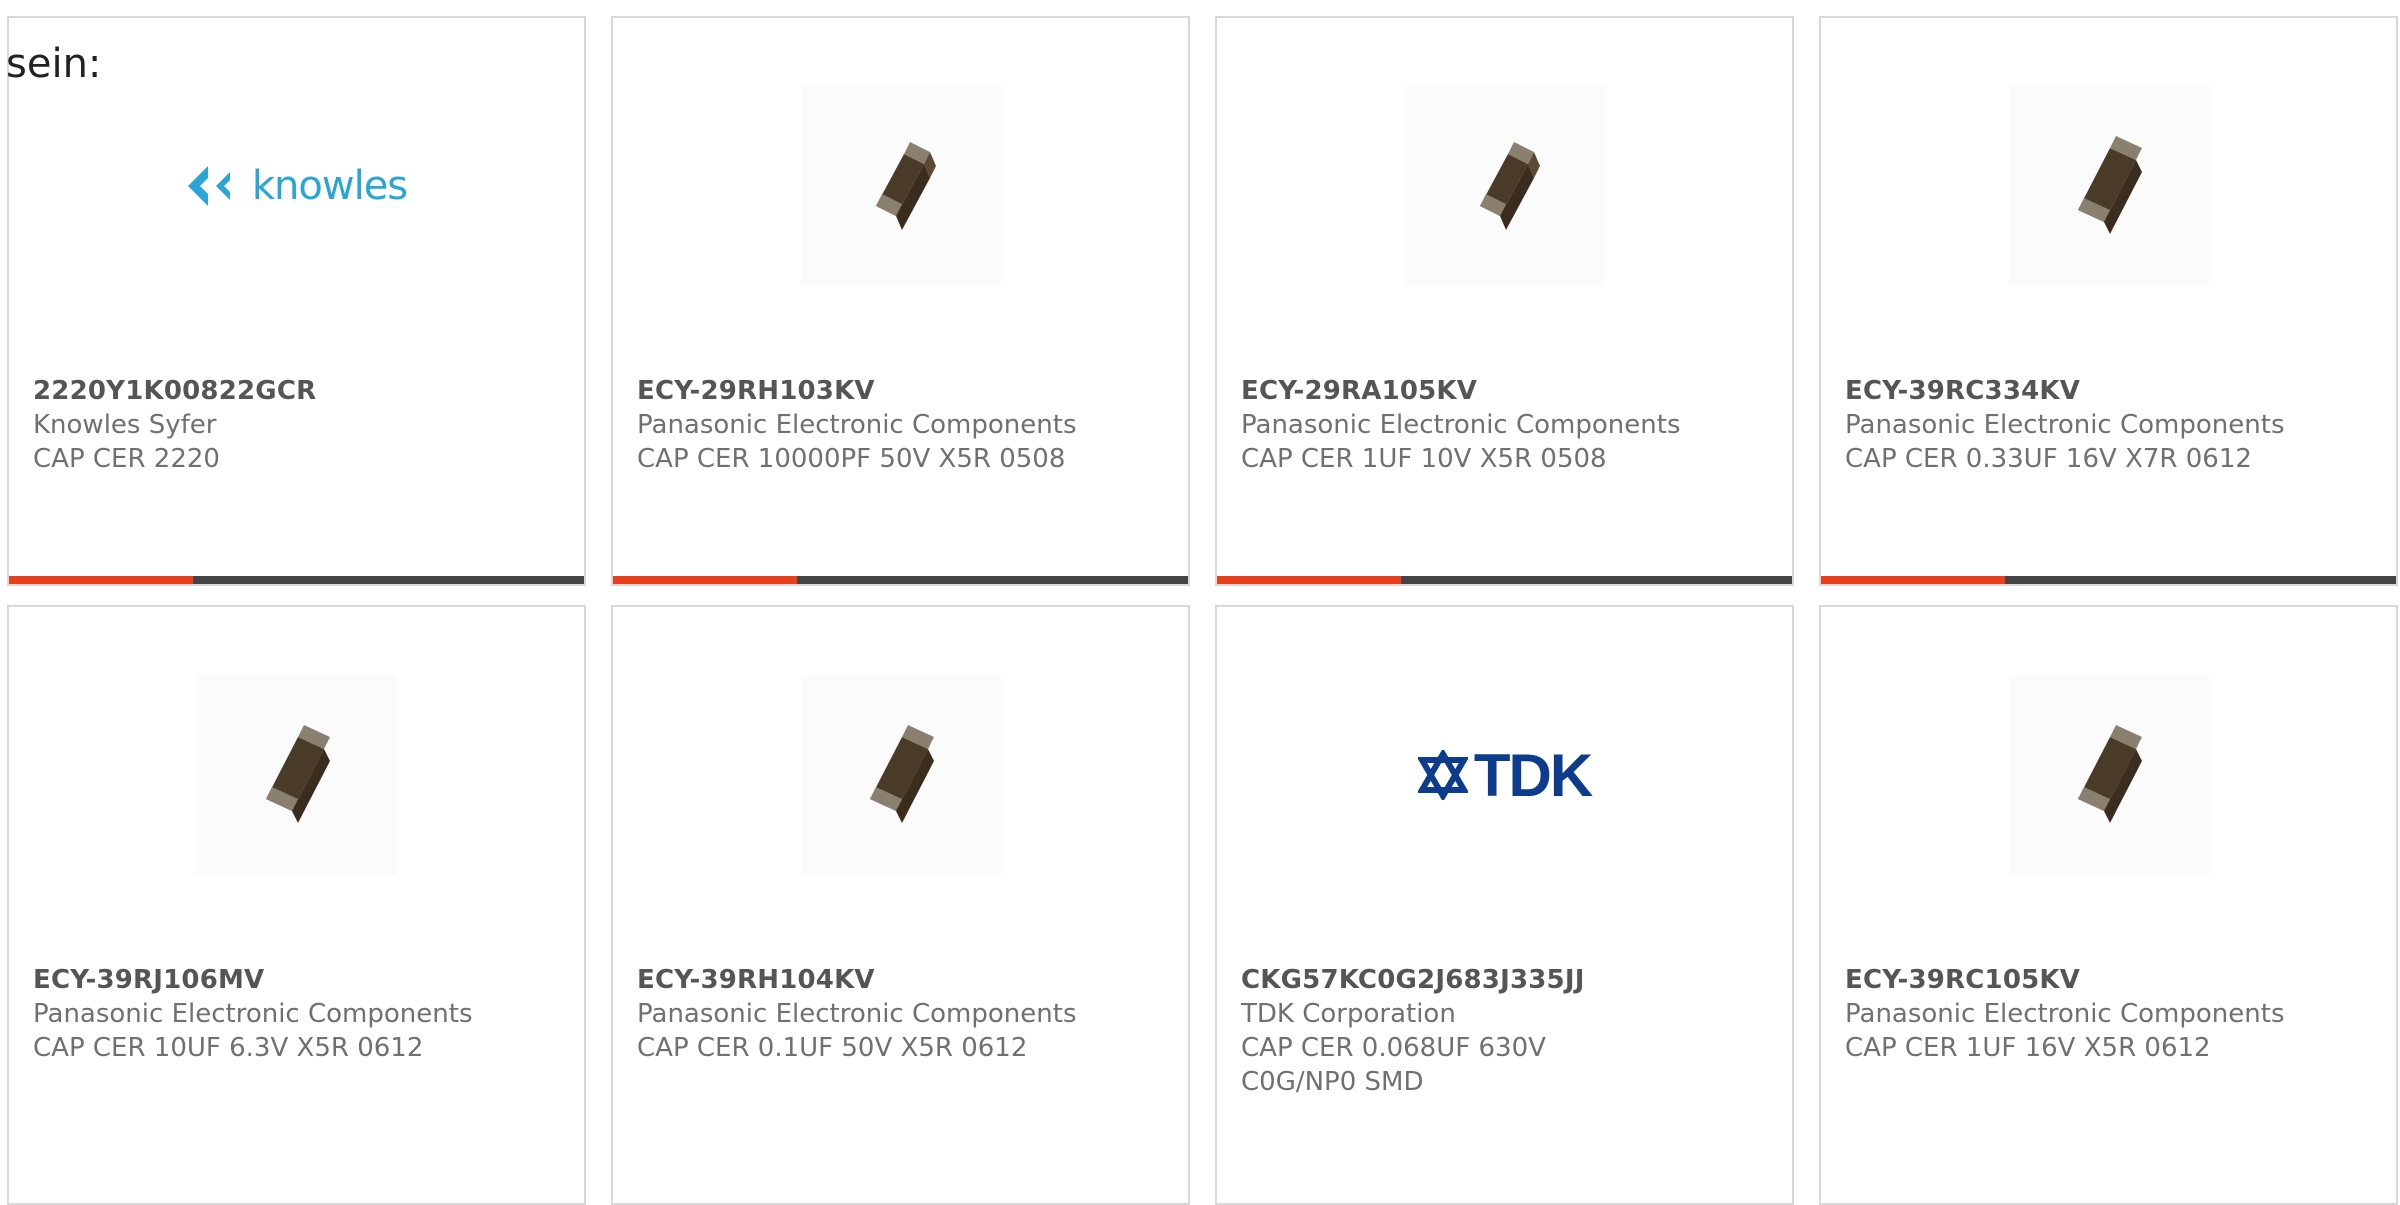 The height and width of the screenshot is (1205, 2400). I want to click on tdk-logo: TDK, so click(1505, 775).